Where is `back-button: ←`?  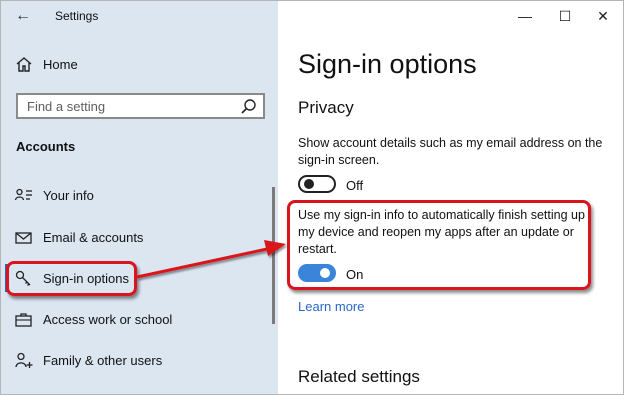
back-button: ← is located at coordinates (23, 16).